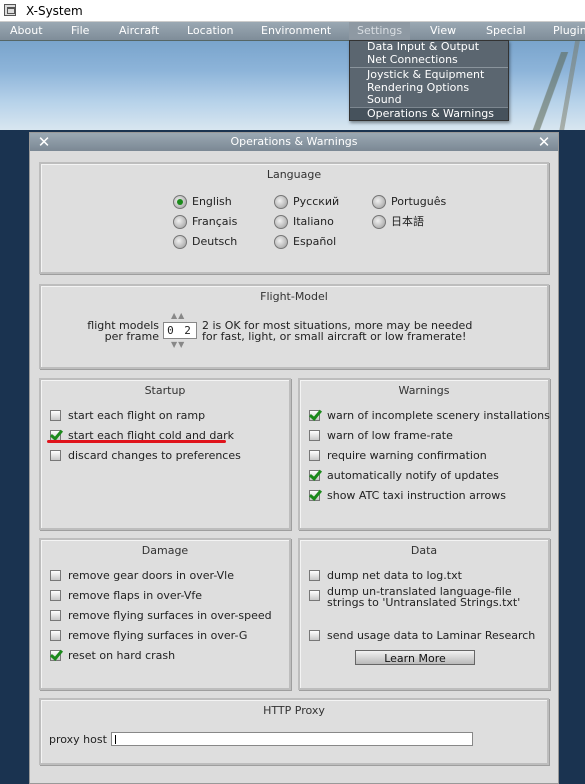  Describe the element at coordinates (78, 739) in the screenshot. I see `proxy-host-label: proxy host` at that location.